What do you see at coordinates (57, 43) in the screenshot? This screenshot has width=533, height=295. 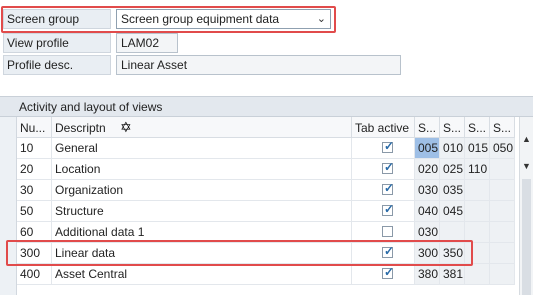 I see `view-profile-label: View profile` at bounding box center [57, 43].